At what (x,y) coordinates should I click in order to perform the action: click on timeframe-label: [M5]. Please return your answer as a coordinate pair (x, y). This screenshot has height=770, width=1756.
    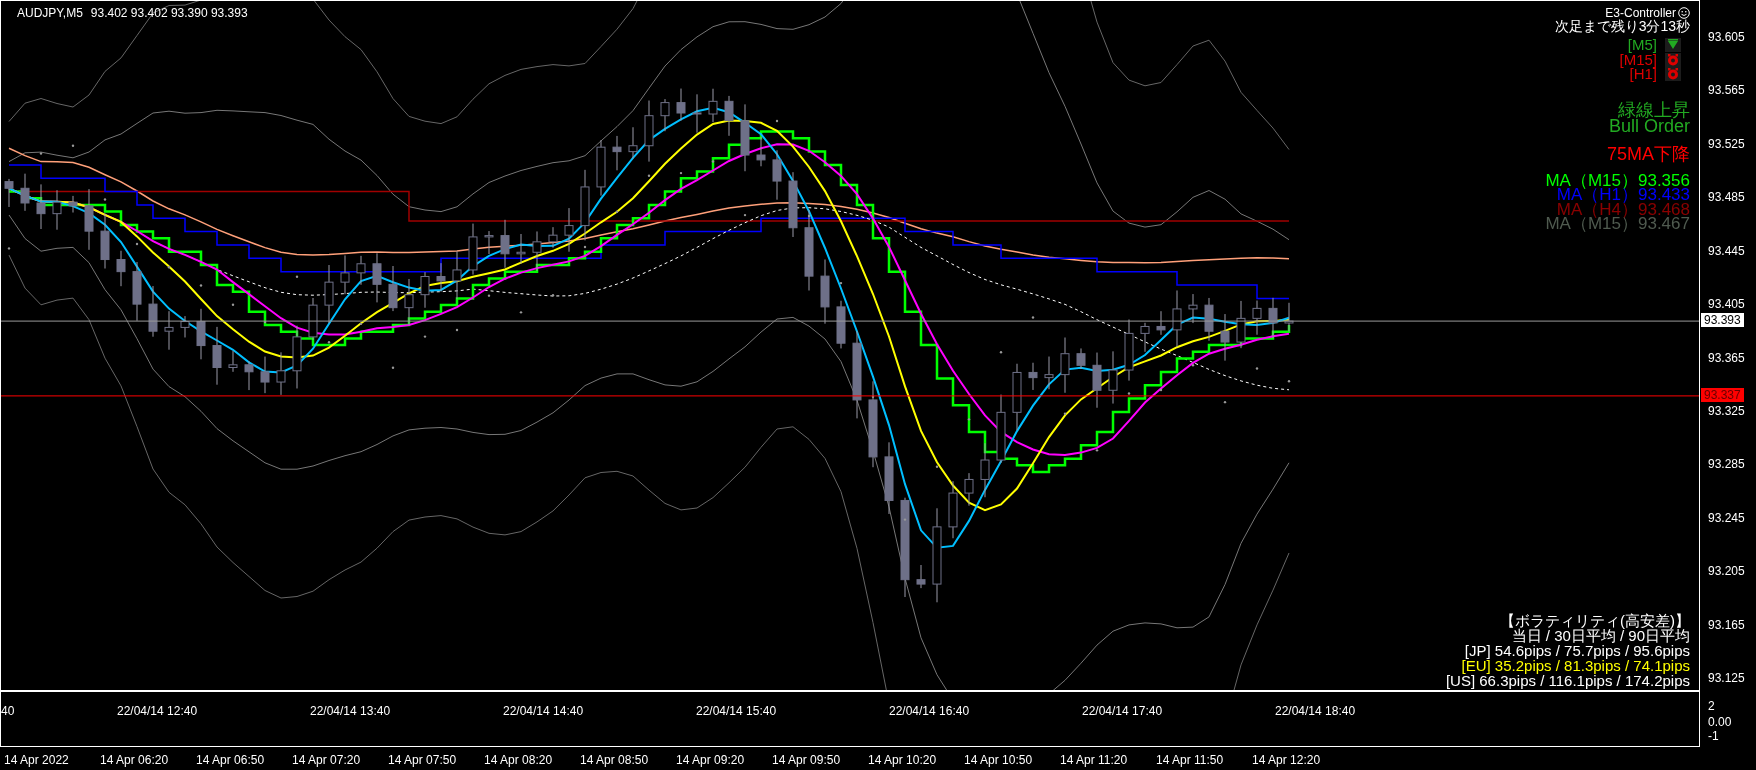
    Looking at the image, I should click on (1642, 45).